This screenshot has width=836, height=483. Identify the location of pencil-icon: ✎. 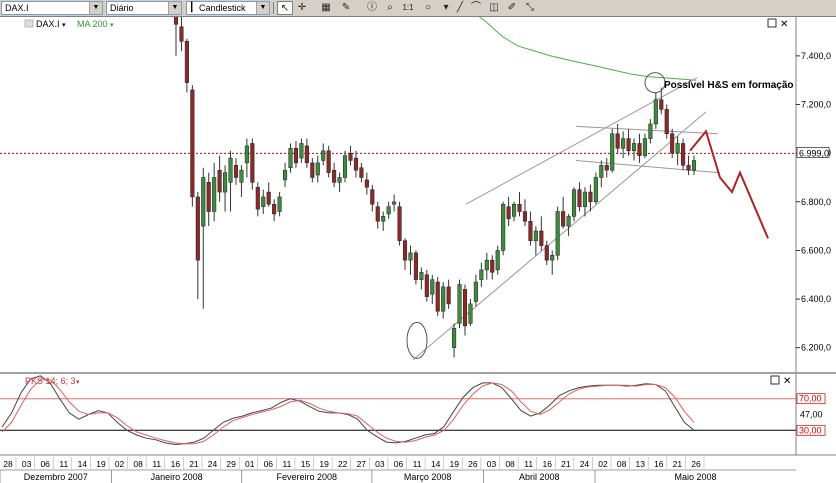
(346, 8).